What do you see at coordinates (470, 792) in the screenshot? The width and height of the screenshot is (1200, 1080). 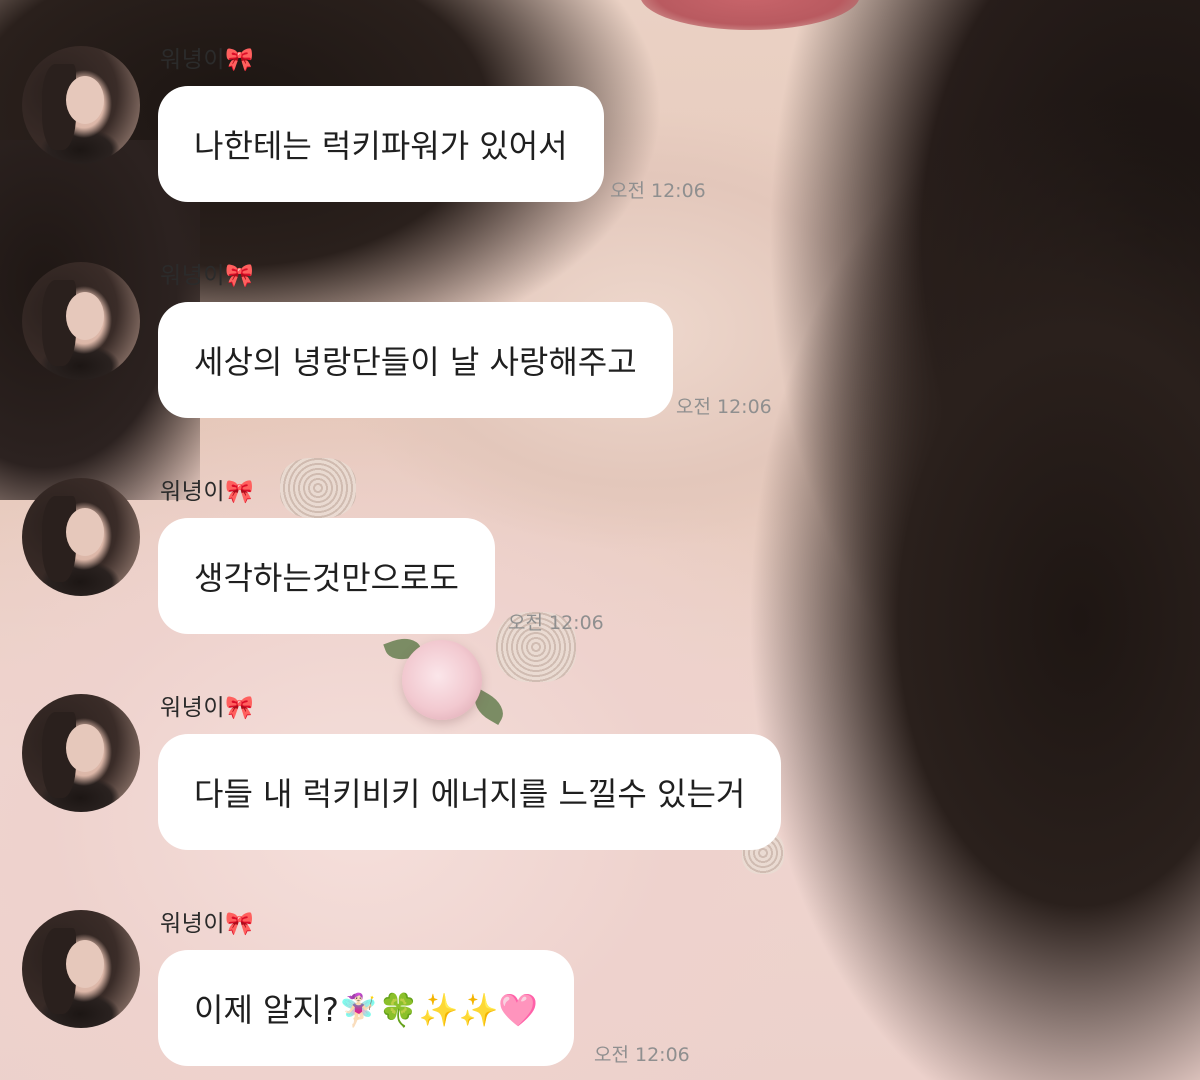 I see `message-bubble: 다들 내 럭키비키 에너지를 느낄수 있는거` at bounding box center [470, 792].